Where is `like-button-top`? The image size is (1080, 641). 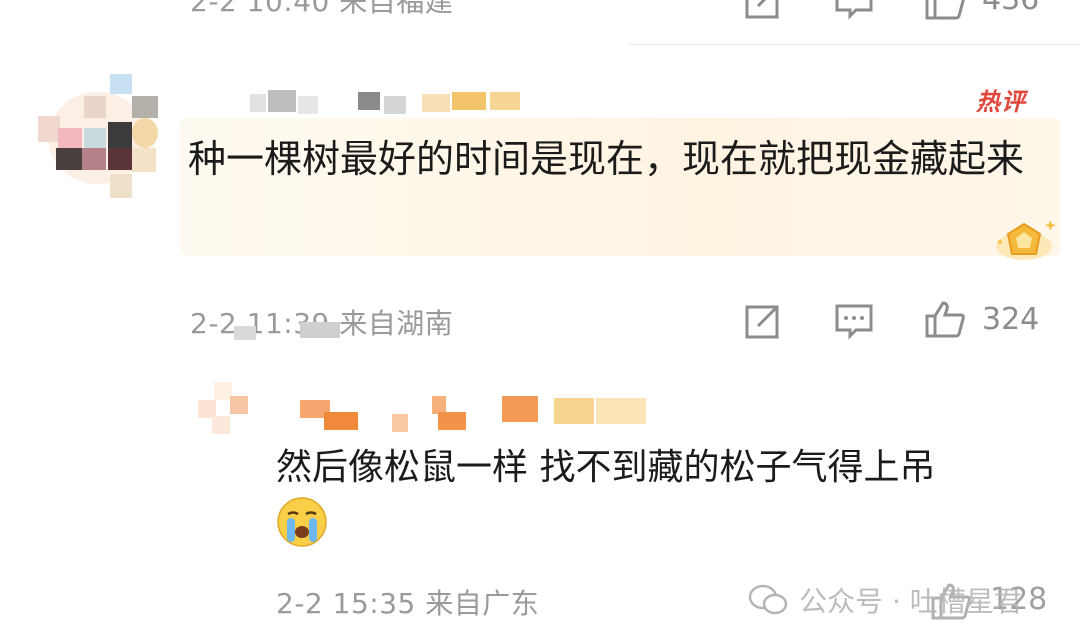 like-button-top is located at coordinates (945, 12).